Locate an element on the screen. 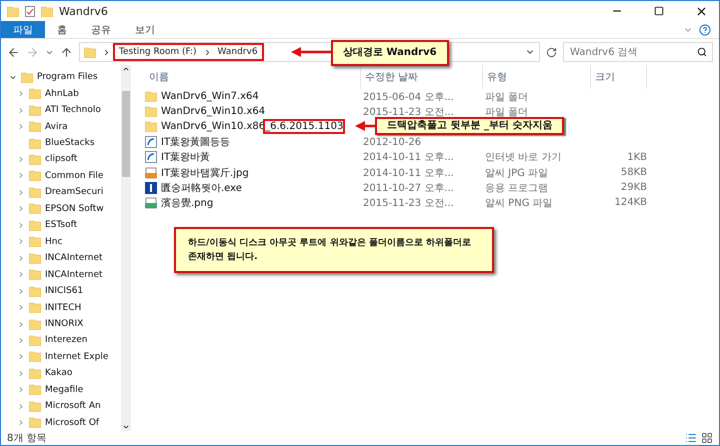  annotation-callout: 상대경로 Wandrv6 is located at coordinates (390, 53).